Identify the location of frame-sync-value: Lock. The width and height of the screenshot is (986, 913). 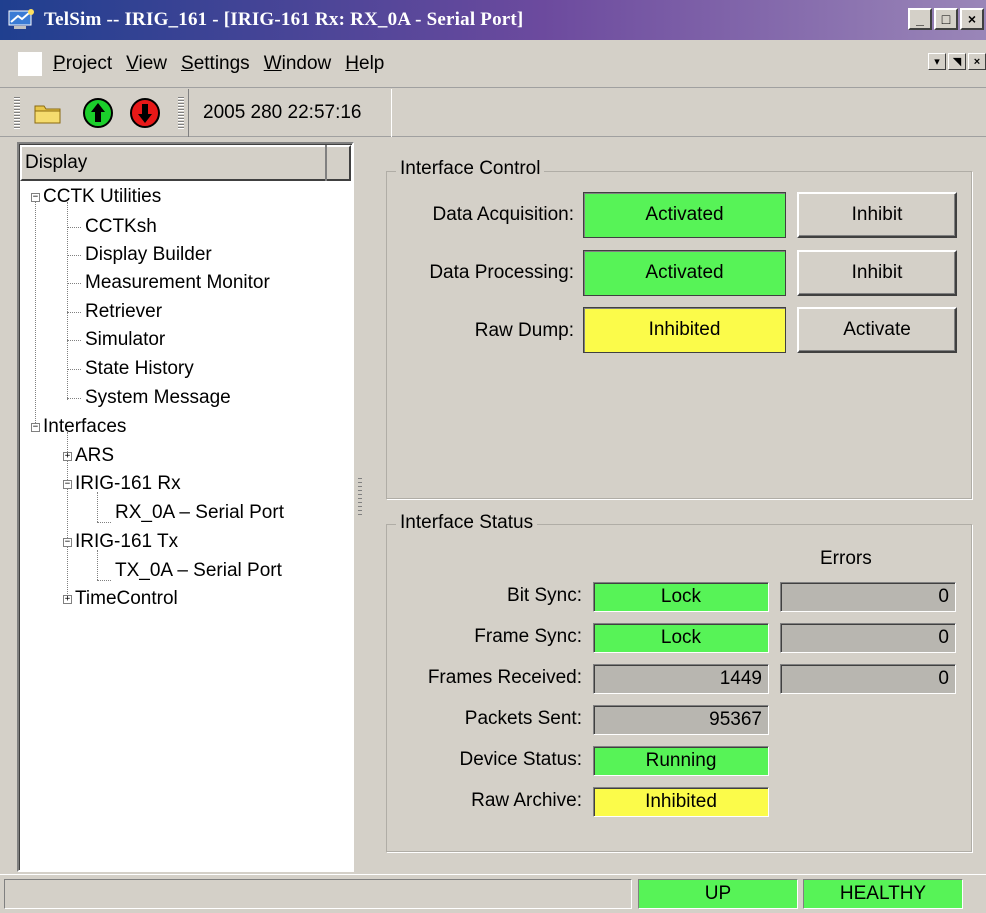
(681, 638).